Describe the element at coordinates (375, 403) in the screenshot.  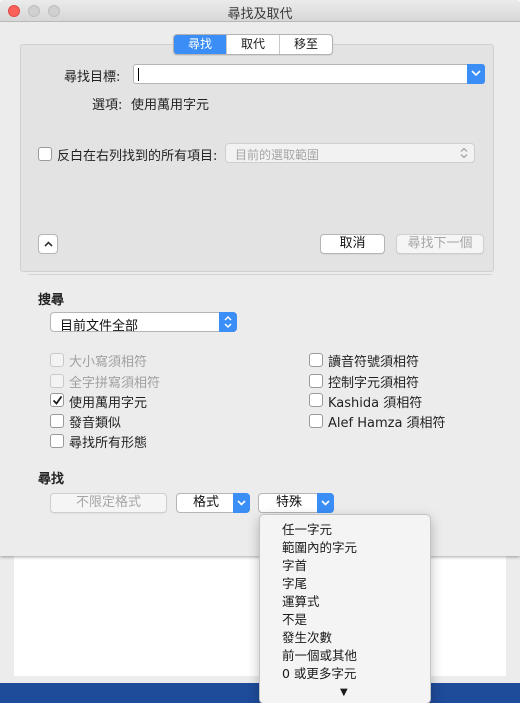
I see `kashida-label: Kashida 須相符` at that location.